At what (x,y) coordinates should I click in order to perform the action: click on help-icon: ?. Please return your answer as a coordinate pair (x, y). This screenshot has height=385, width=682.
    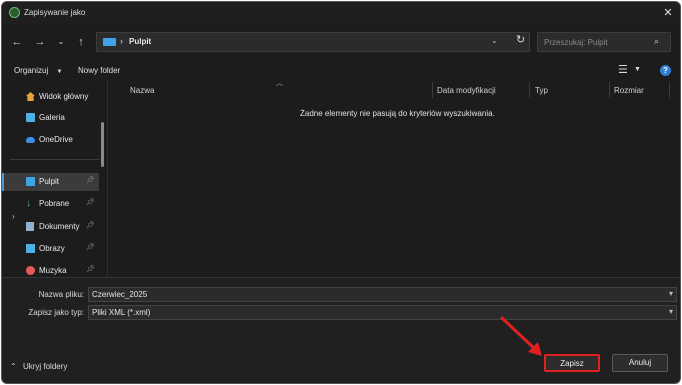
    Looking at the image, I should click on (665, 70).